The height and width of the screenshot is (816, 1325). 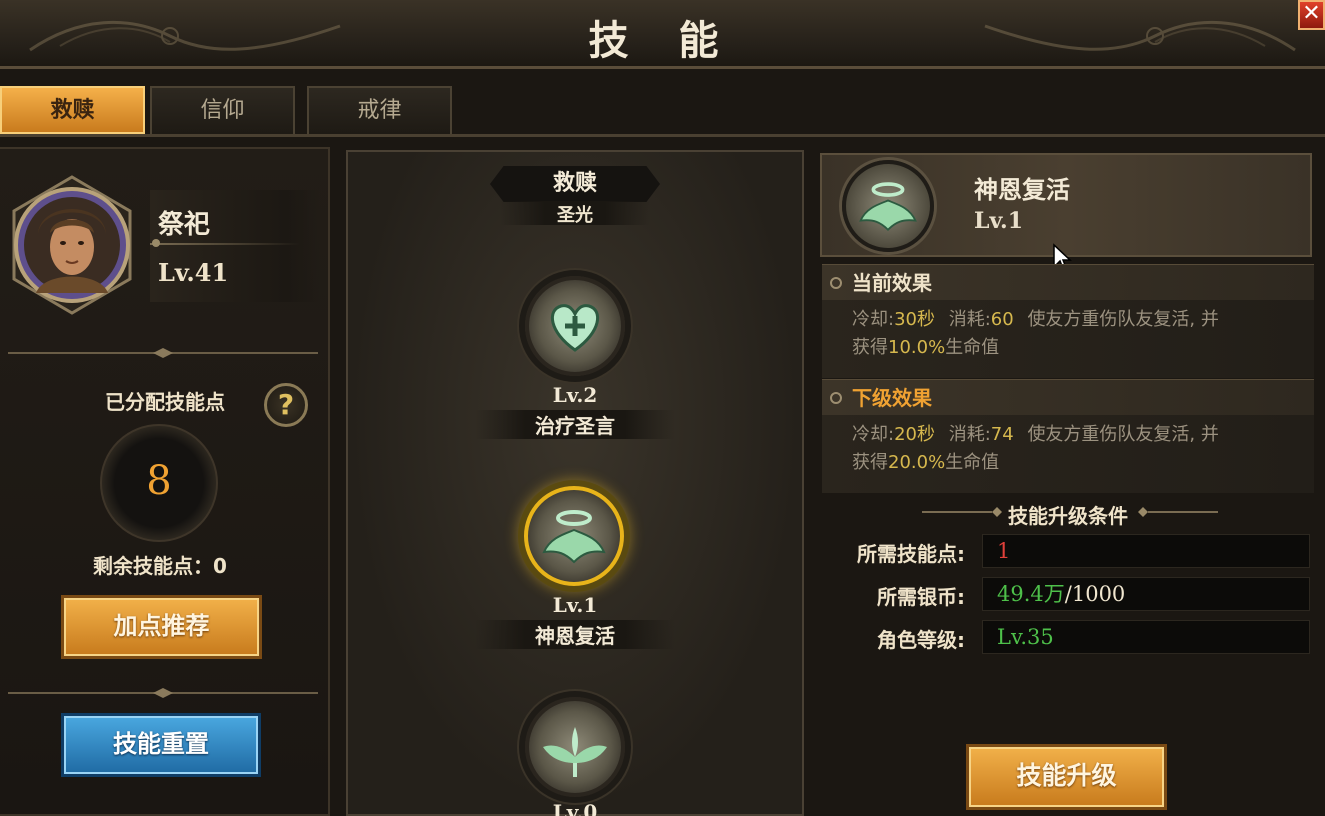 What do you see at coordinates (662, 135) in the screenshot?
I see `tab-row-divider` at bounding box center [662, 135].